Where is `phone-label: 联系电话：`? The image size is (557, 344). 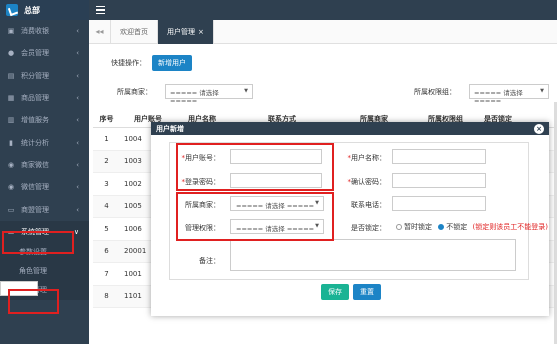 phone-label: 联系电话： is located at coordinates (368, 205).